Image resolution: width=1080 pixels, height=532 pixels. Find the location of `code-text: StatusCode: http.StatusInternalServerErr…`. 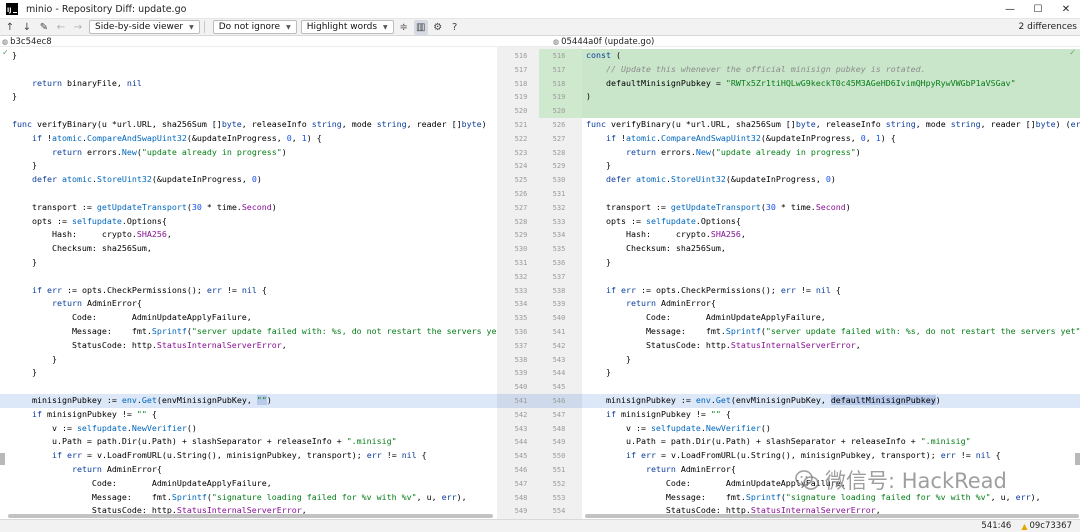

code-text: StatusCode: http.StatusInternalServerErr… is located at coordinates (149, 344).